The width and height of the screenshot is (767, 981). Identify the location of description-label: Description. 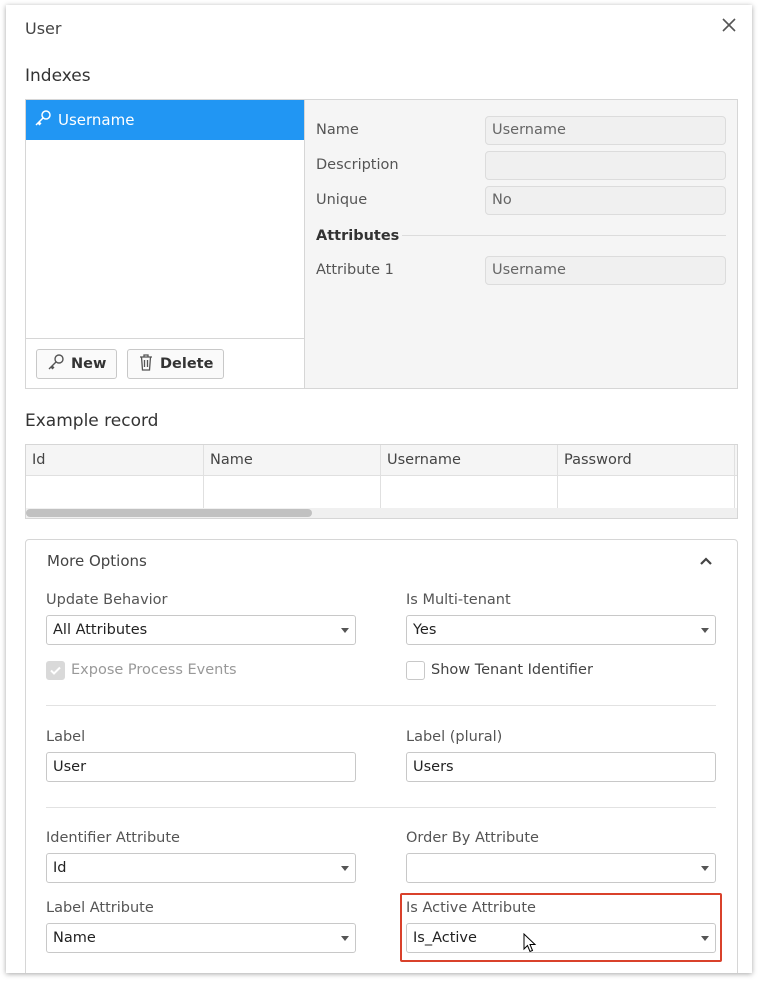
(357, 165).